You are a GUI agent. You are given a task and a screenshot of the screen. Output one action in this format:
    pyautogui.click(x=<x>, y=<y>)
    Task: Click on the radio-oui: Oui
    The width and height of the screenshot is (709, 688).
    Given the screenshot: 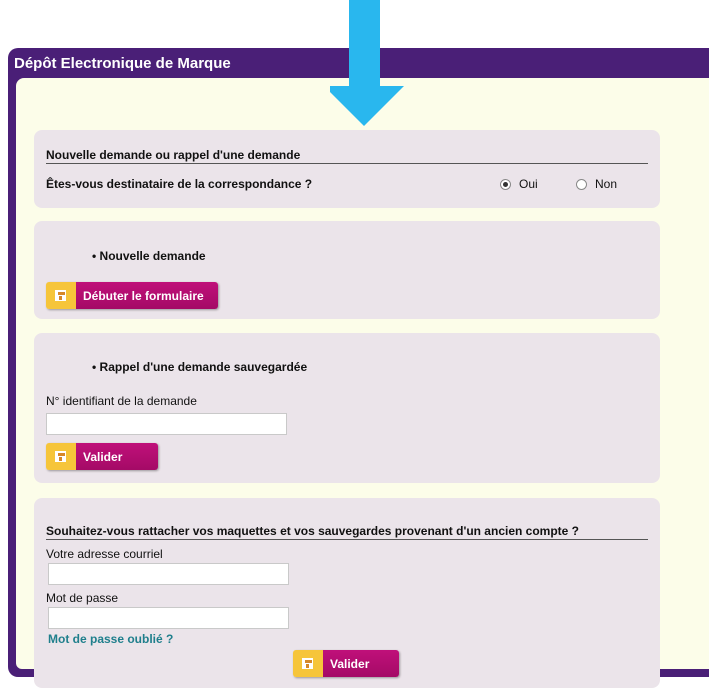 What is the action you would take?
    pyautogui.click(x=519, y=184)
    